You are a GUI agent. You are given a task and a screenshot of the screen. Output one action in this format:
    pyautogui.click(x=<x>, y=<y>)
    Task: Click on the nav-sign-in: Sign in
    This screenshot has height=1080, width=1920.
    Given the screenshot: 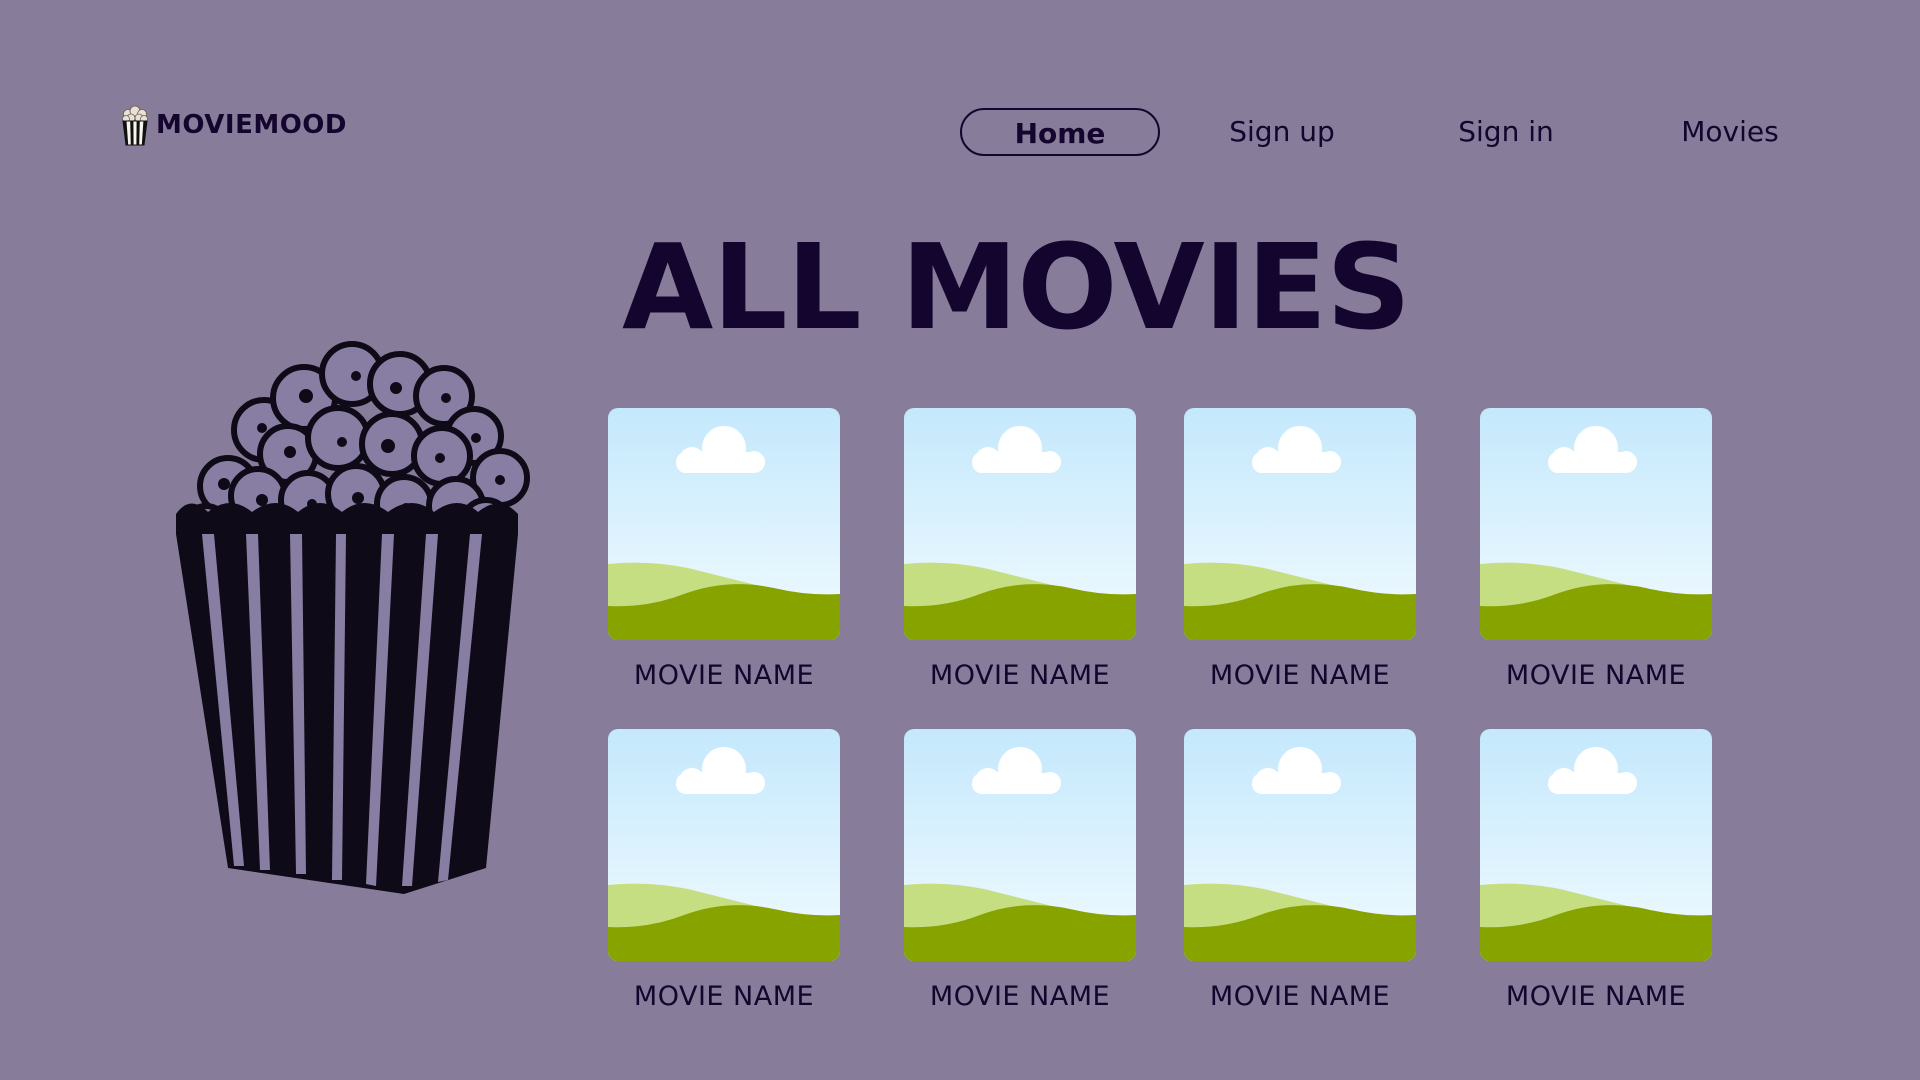 What is the action you would take?
    pyautogui.click(x=1506, y=132)
    